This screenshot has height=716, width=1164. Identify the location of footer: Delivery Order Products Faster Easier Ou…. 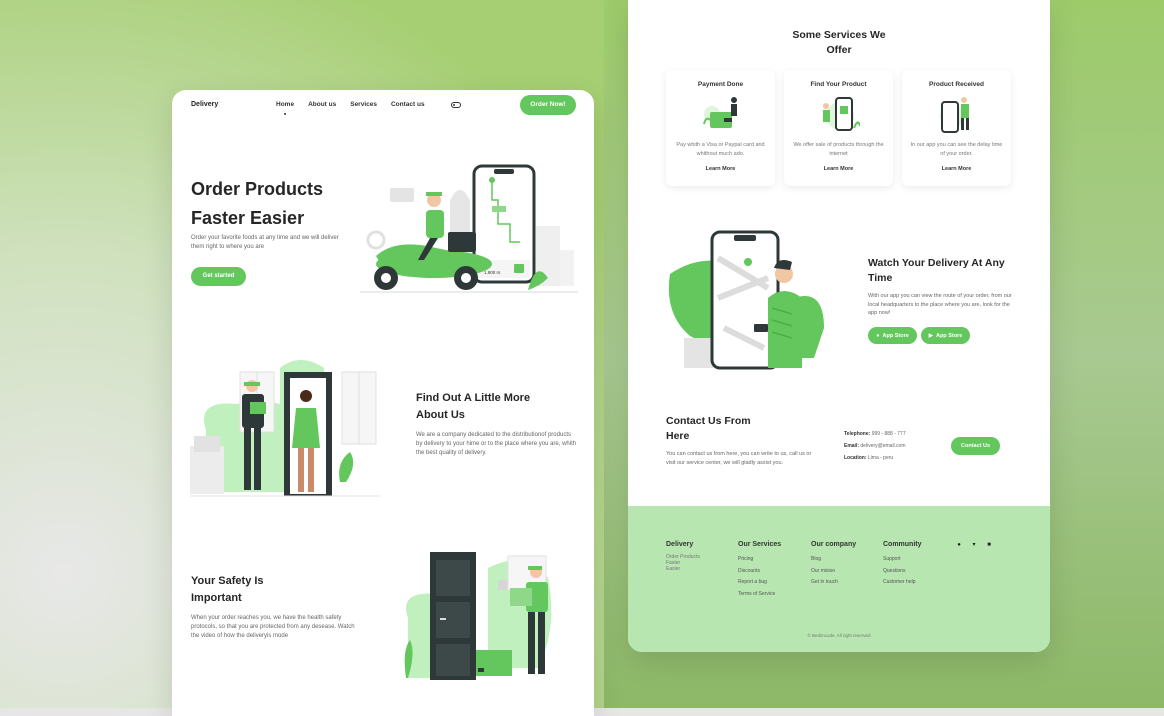
(839, 579).